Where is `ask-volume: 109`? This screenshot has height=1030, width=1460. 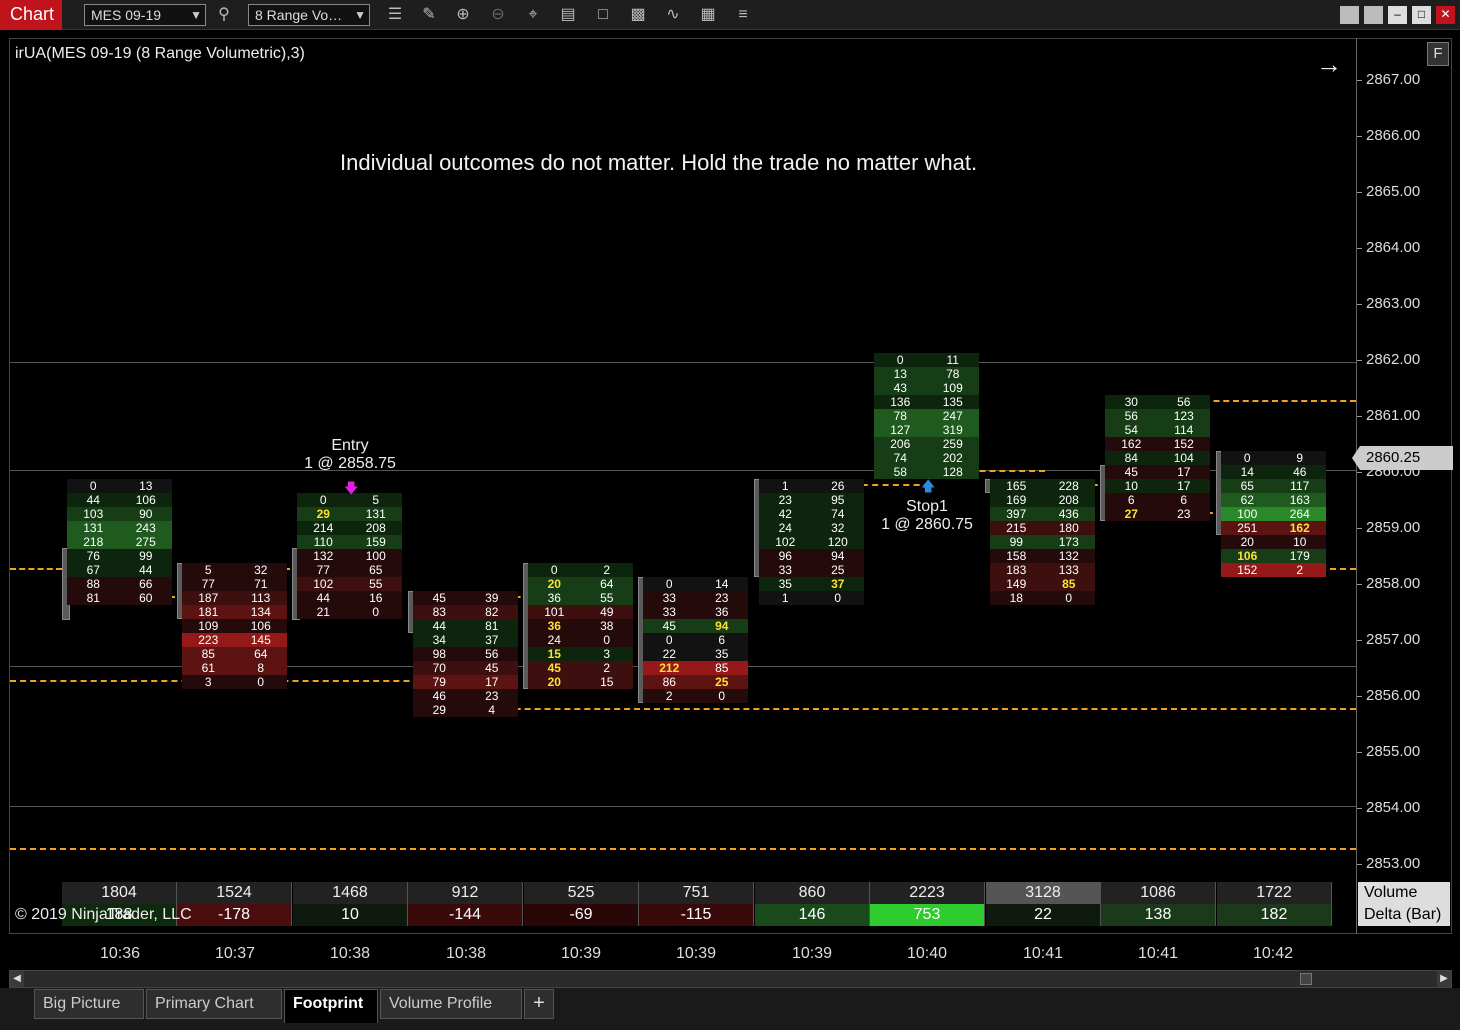
ask-volume: 109 is located at coordinates (952, 388).